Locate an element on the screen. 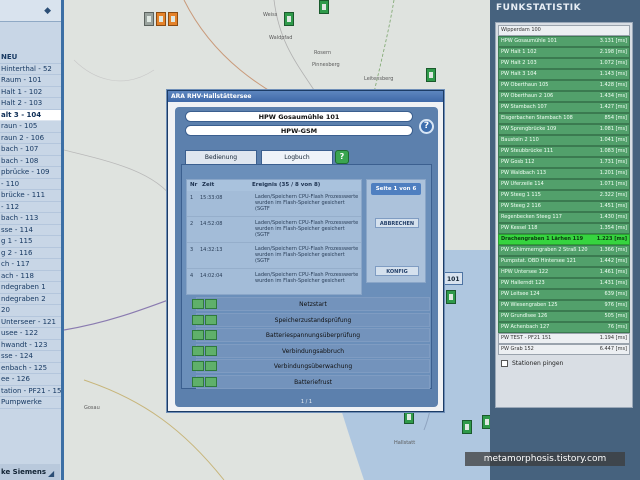  stats-row: PW Leitsee 124 639 [ms] is located at coordinates (564, 294).